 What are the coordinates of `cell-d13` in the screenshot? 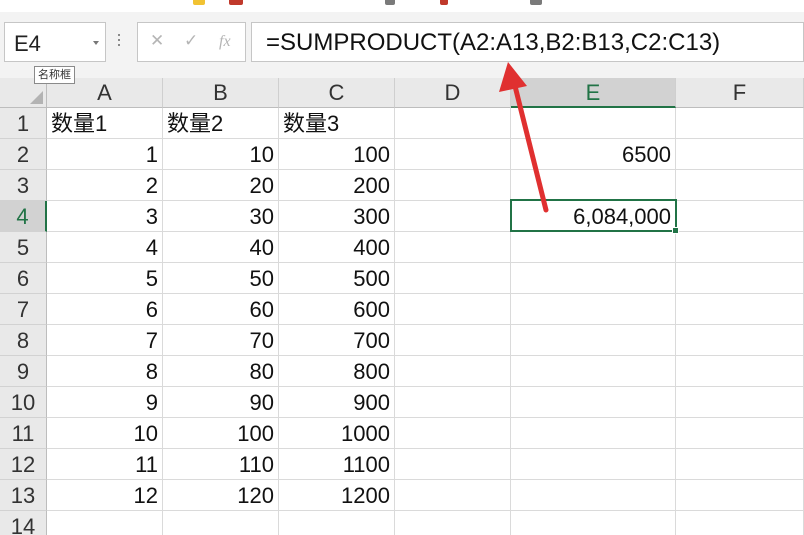 It's located at (453, 495).